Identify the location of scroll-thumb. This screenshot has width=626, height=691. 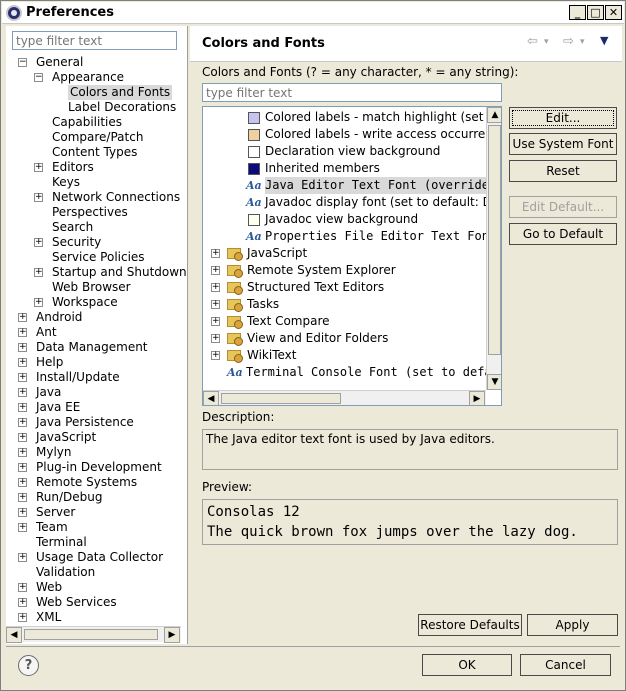
(91, 634).